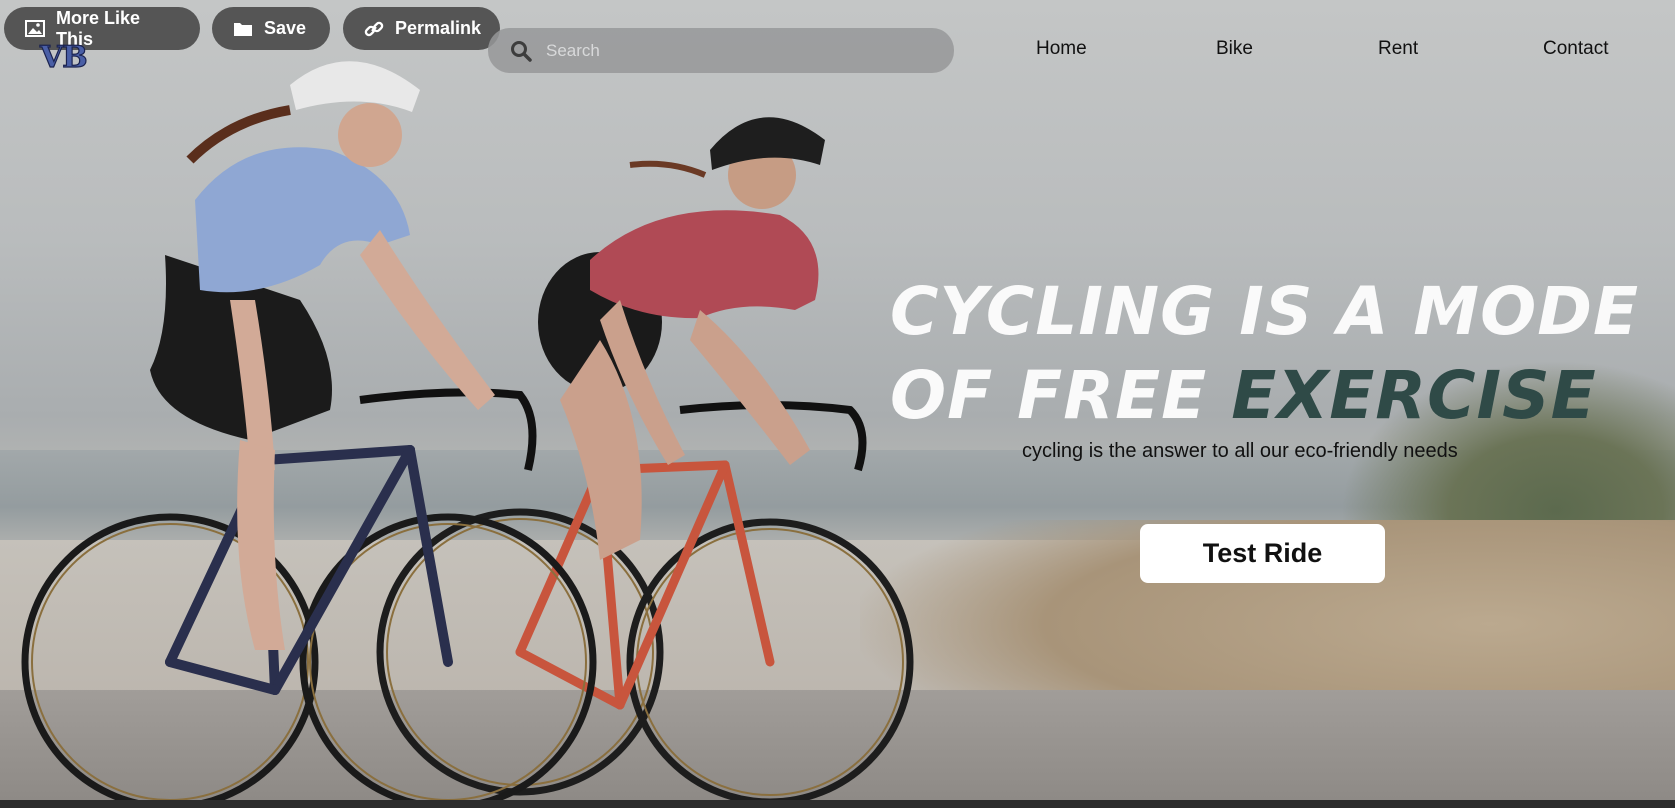  I want to click on search-bar, so click(721, 50).